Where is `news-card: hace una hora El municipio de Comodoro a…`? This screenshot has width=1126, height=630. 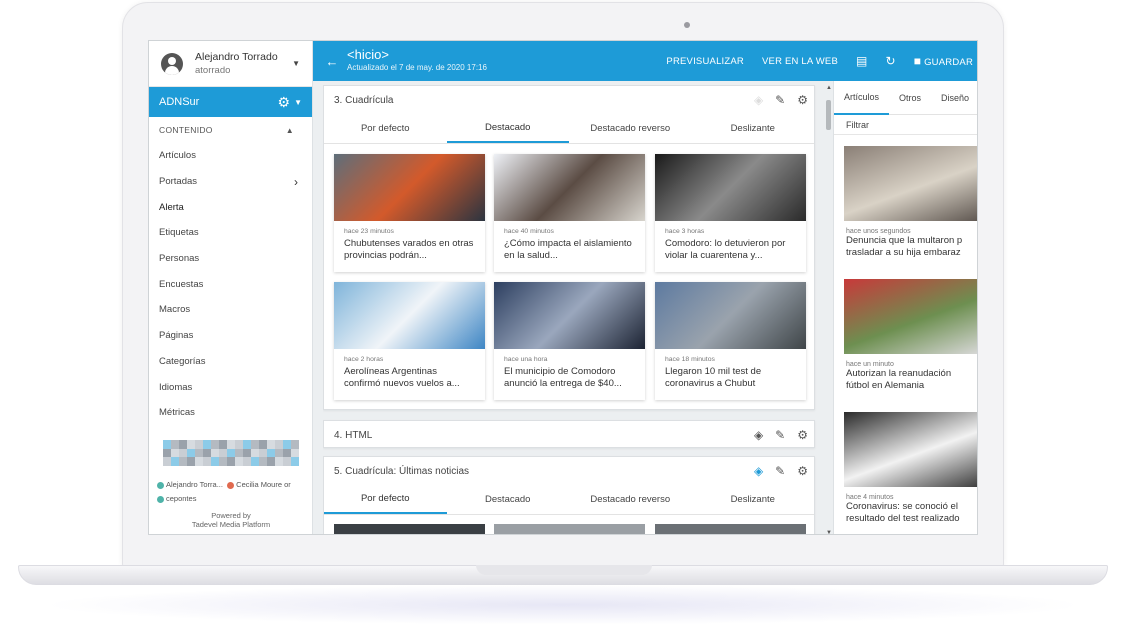
news-card: hace una hora El municipio de Comodoro a… is located at coordinates (569, 341).